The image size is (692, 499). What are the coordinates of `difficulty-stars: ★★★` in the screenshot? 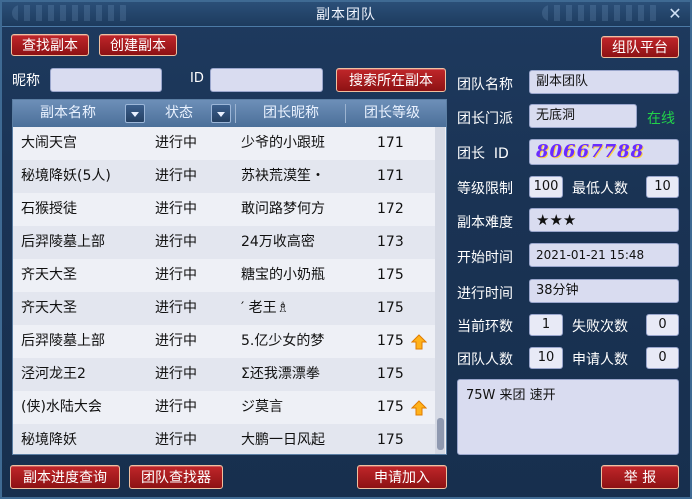 It's located at (604, 220).